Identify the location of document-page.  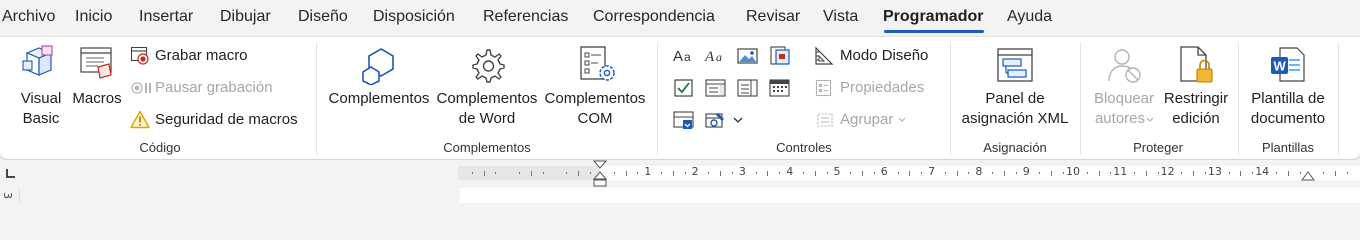
(910, 195).